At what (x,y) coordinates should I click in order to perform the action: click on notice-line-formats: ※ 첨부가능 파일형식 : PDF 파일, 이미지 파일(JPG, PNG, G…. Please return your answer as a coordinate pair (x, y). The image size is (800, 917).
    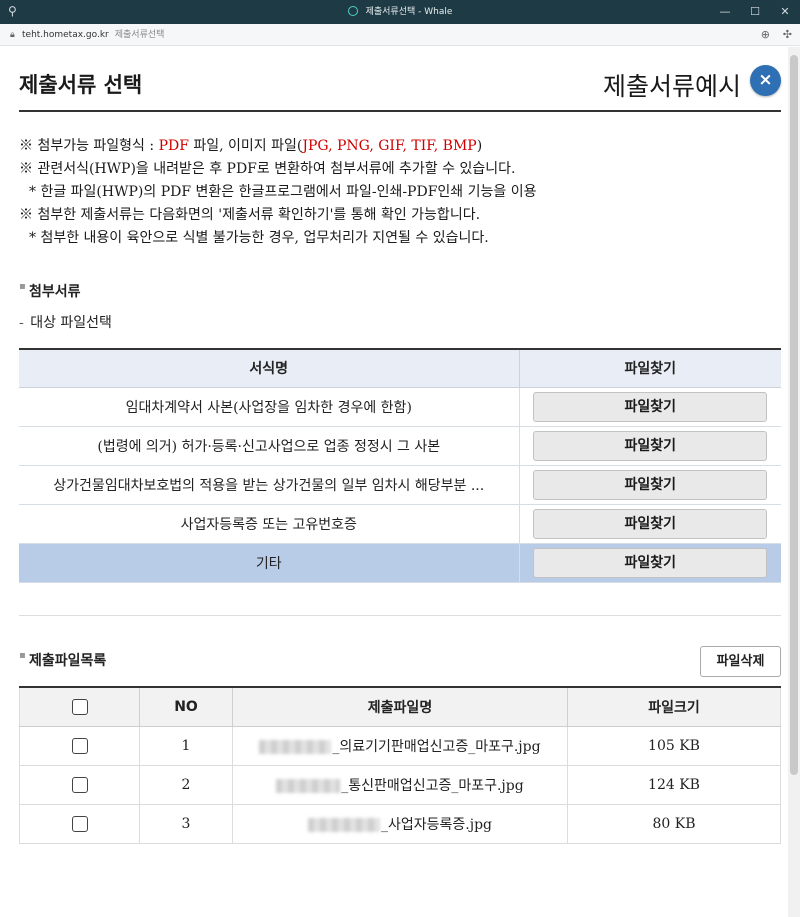
    Looking at the image, I should click on (251, 146).